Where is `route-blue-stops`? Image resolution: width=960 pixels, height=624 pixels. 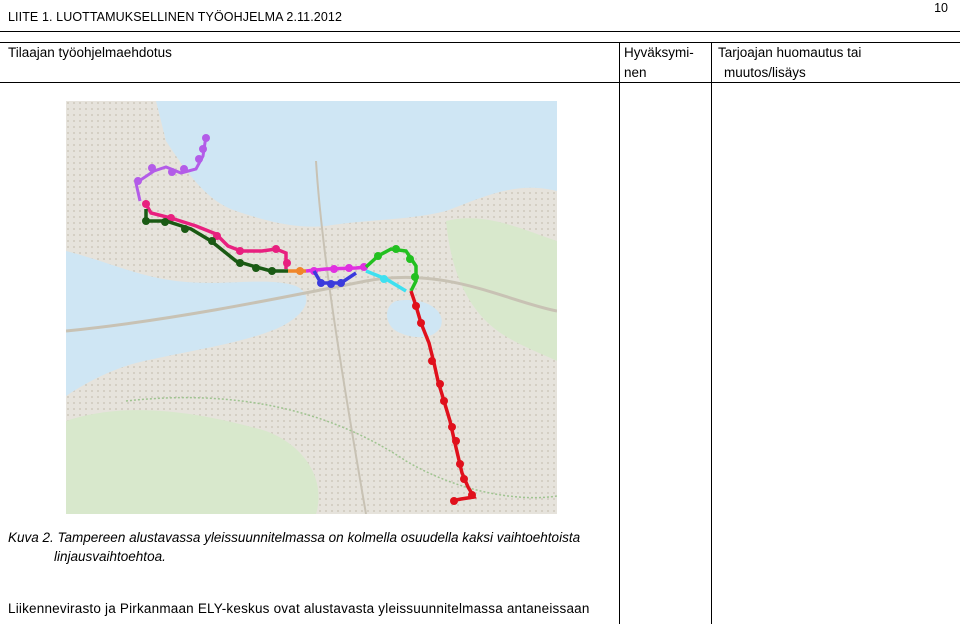 route-blue-stops is located at coordinates (331, 283).